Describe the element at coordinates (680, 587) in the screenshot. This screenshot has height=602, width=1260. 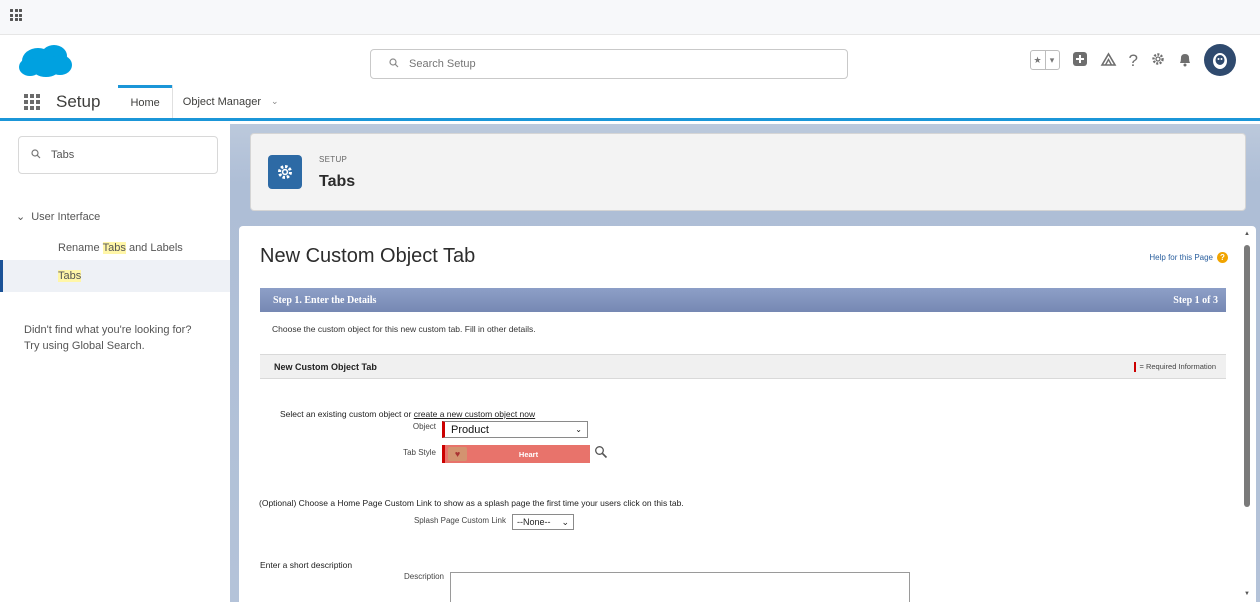
I see `description-textarea` at that location.